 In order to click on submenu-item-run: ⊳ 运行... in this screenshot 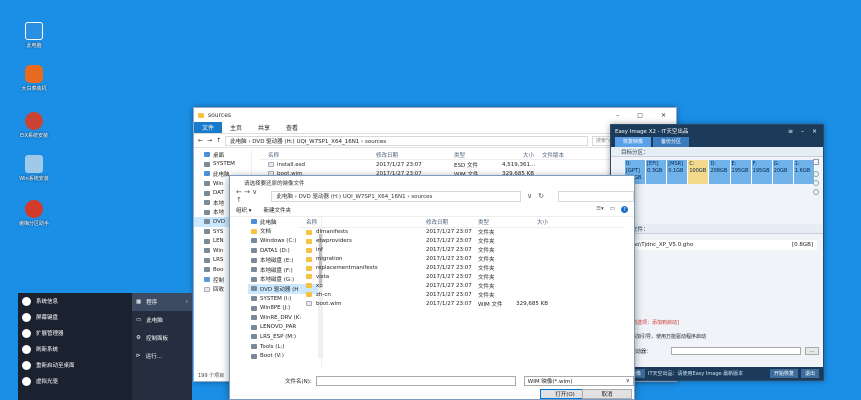, I will do `click(162, 356)`.